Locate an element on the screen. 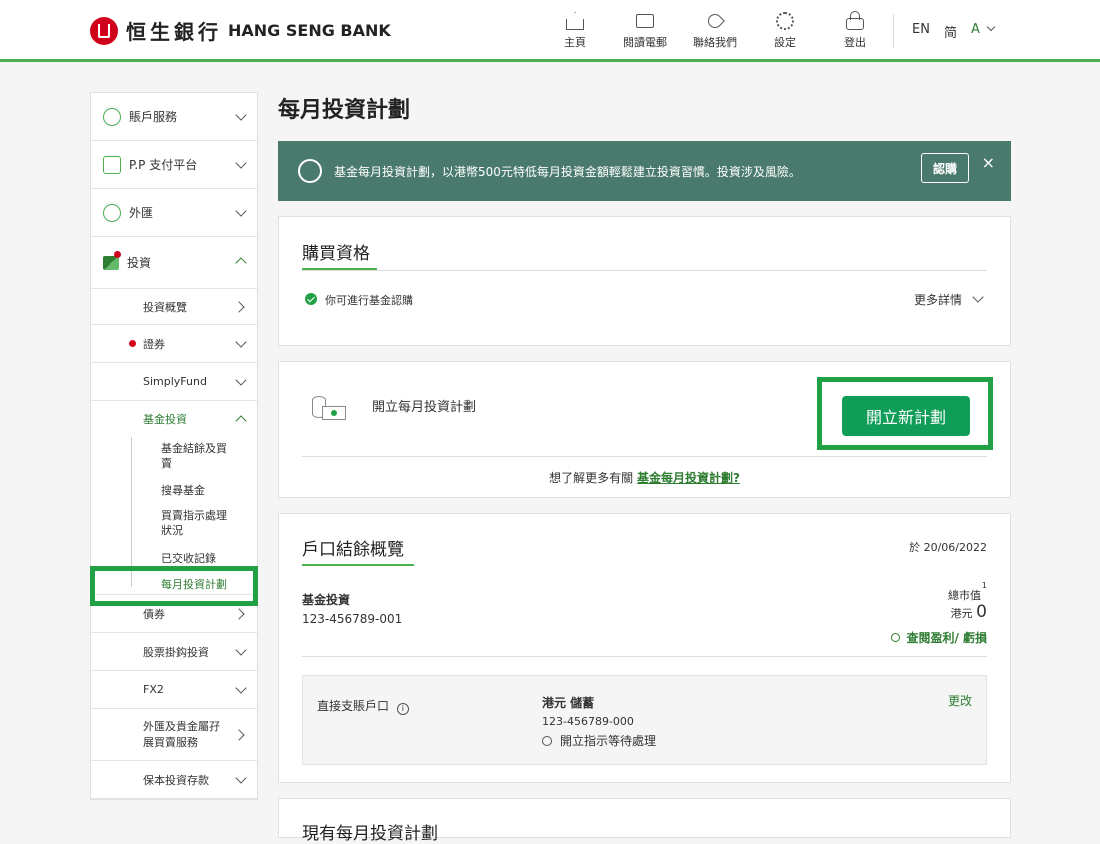 The image size is (1100, 844). balance-date: 於 20/06/2022 is located at coordinates (948, 547).